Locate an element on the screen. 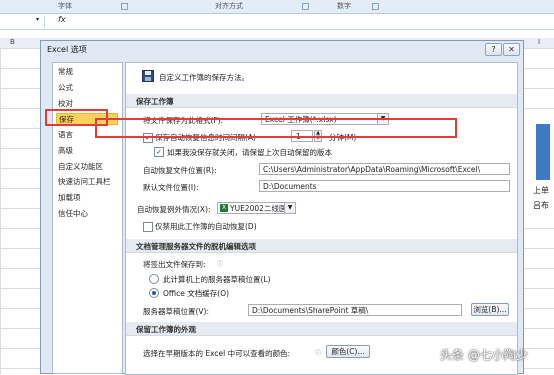 The width and height of the screenshot is (554, 375). column-b-label: B is located at coordinates (12, 42).